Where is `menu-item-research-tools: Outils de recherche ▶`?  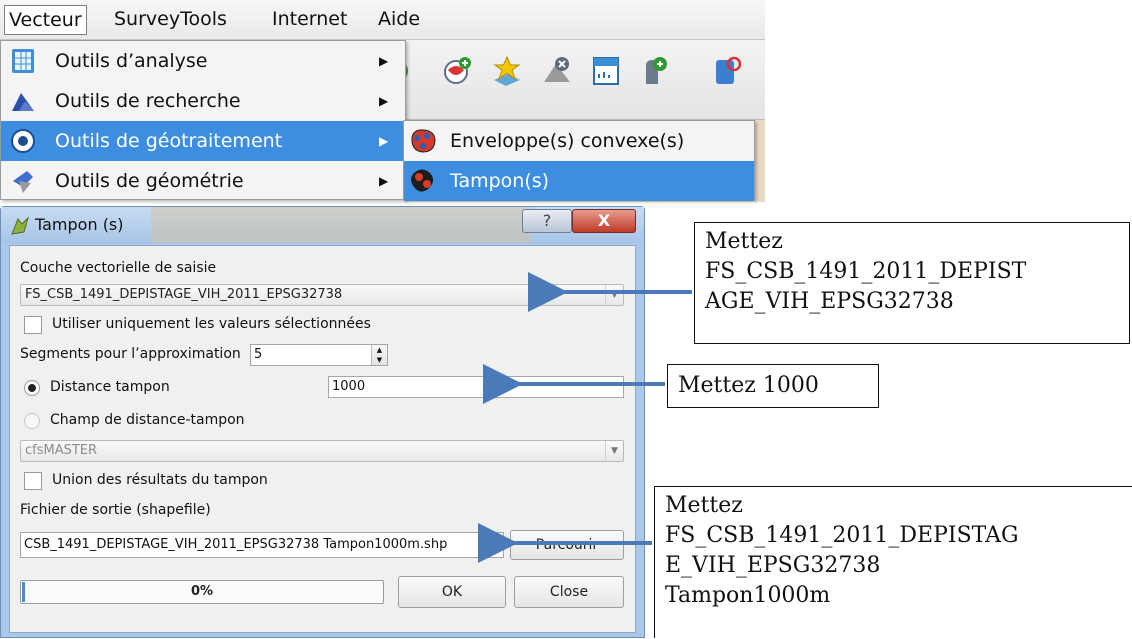
menu-item-research-tools: Outils de recherche ▶ is located at coordinates (203, 101).